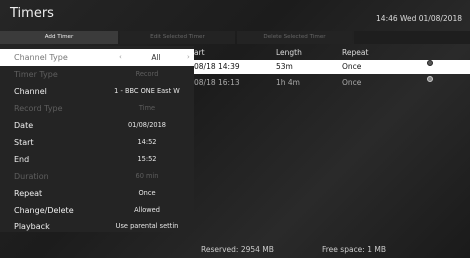 Image resolution: width=470 pixels, height=258 pixels. I want to click on setting-row-timer-type: Timer Type Record, so click(97, 74).